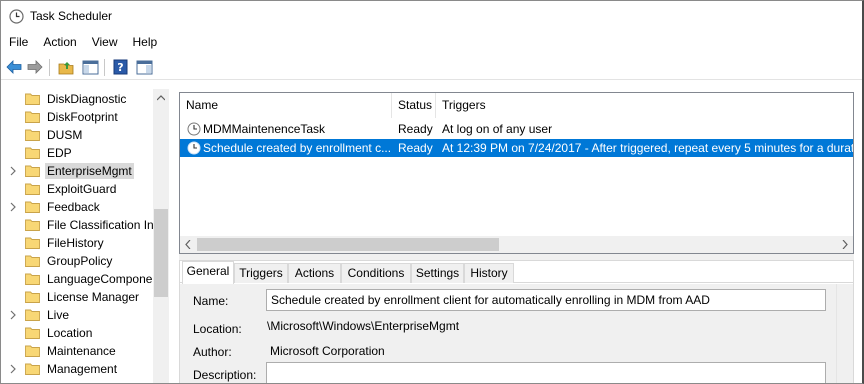  I want to click on tab-settings: Settings, so click(437, 273).